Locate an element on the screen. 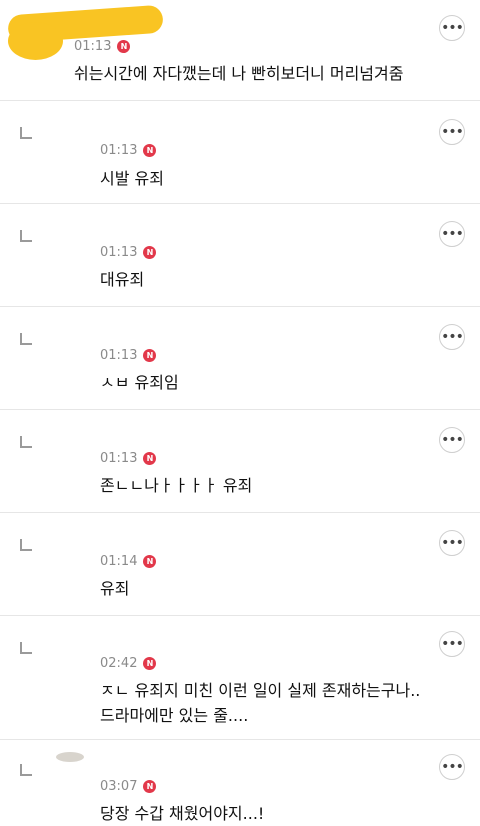 This screenshot has height=826, width=480. comment-text: ㅅㅂ 유죄임 is located at coordinates (139, 382).